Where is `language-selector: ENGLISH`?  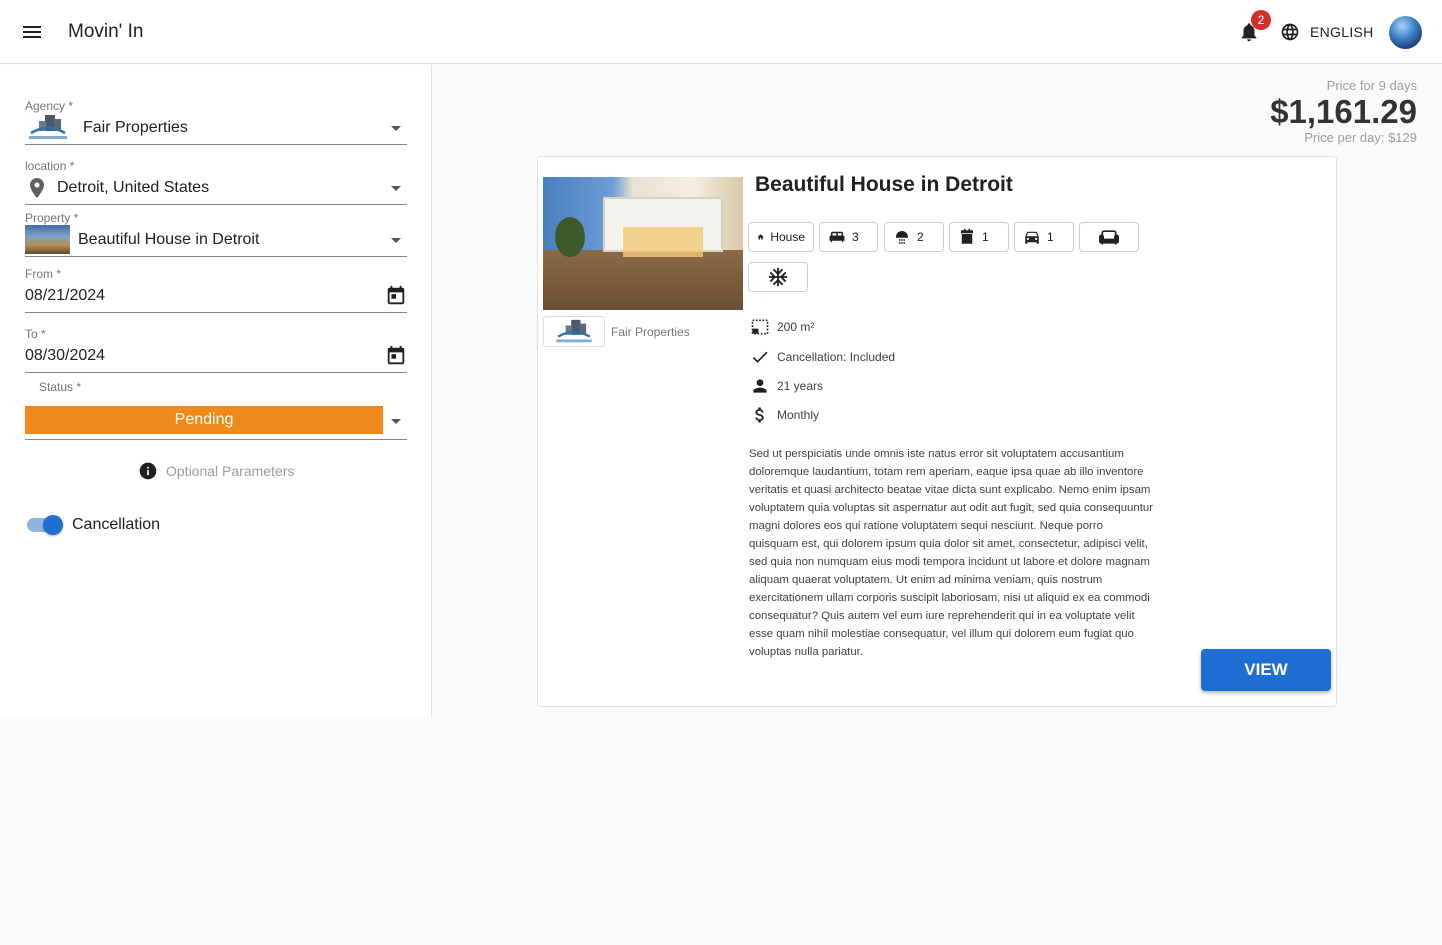 language-selector: ENGLISH is located at coordinates (1327, 32).